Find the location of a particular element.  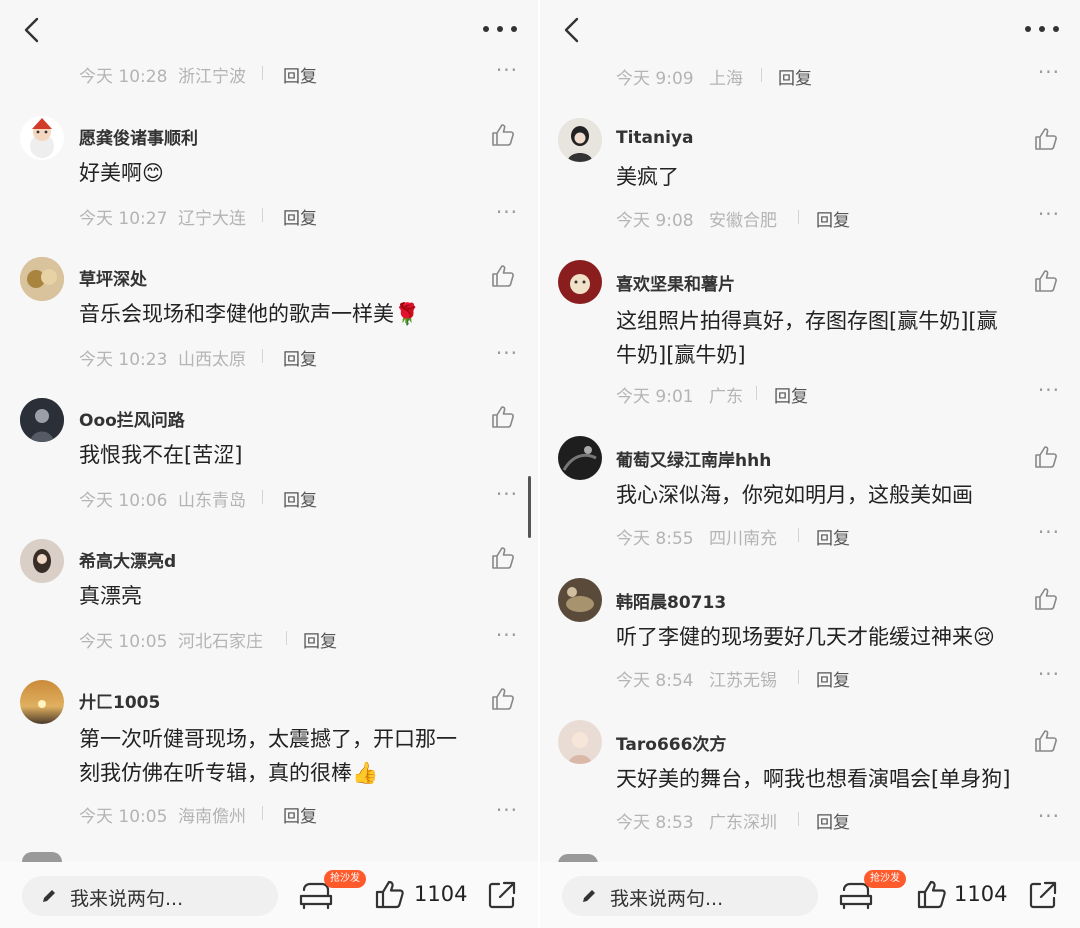

comment-location: 山东青岛 is located at coordinates (212, 501).